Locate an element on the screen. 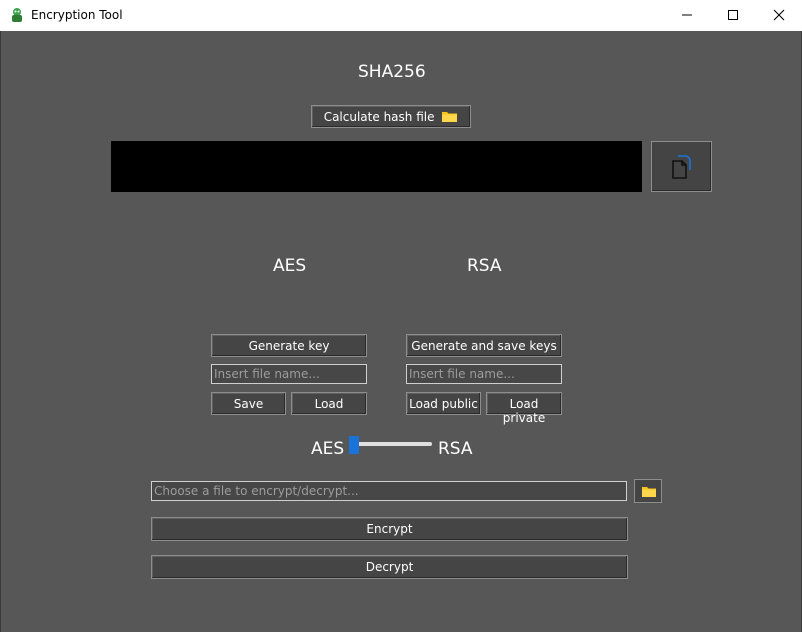 The image size is (802, 632). mode-label-aes: AES is located at coordinates (328, 449).